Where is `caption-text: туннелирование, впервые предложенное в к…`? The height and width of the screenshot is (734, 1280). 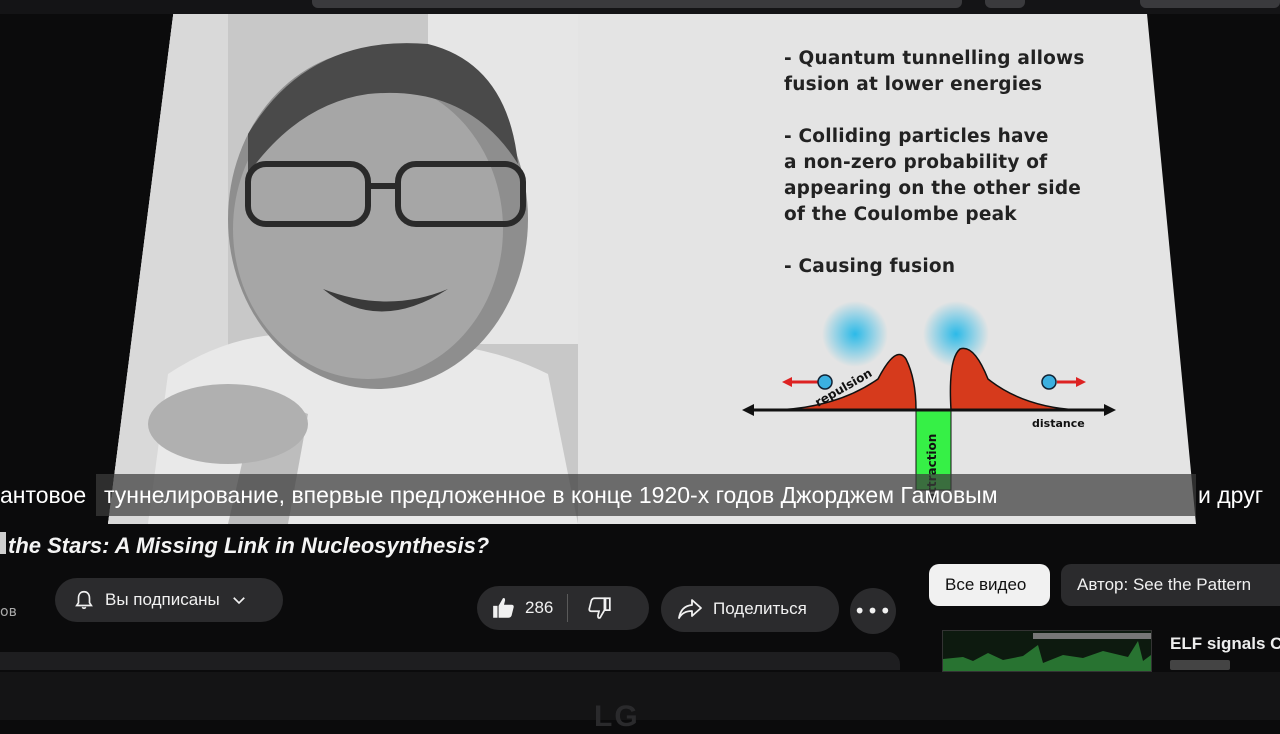
caption-text: туннелирование, впервые предложенное в к… is located at coordinates (551, 495).